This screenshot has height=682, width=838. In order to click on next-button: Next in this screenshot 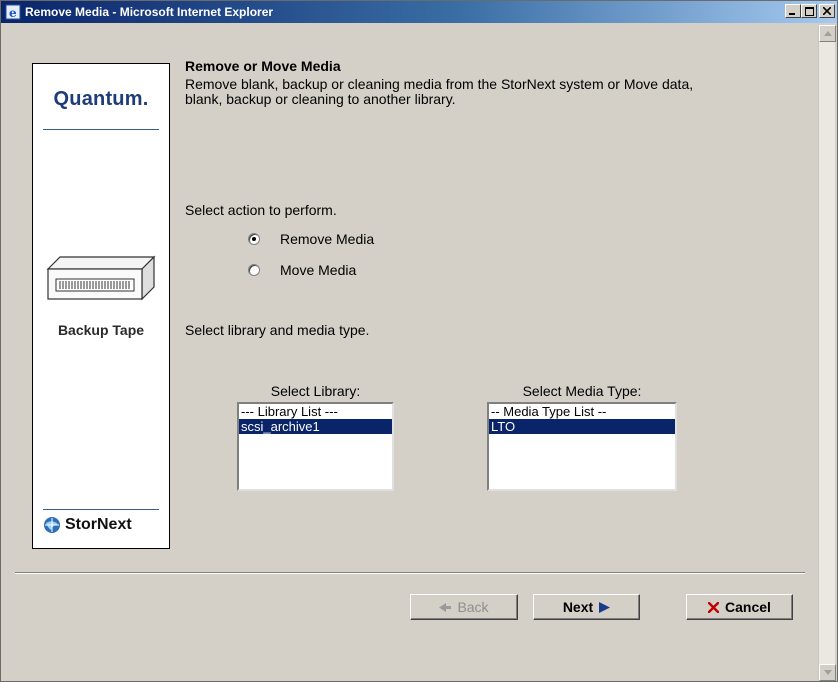, I will do `click(586, 607)`.